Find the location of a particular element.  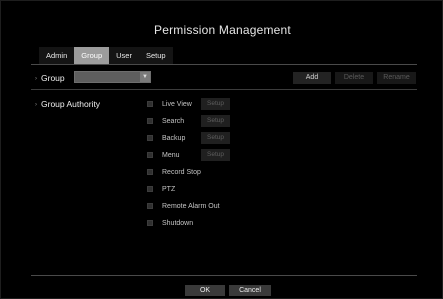

perm-live-view: Live View is located at coordinates (169, 104).